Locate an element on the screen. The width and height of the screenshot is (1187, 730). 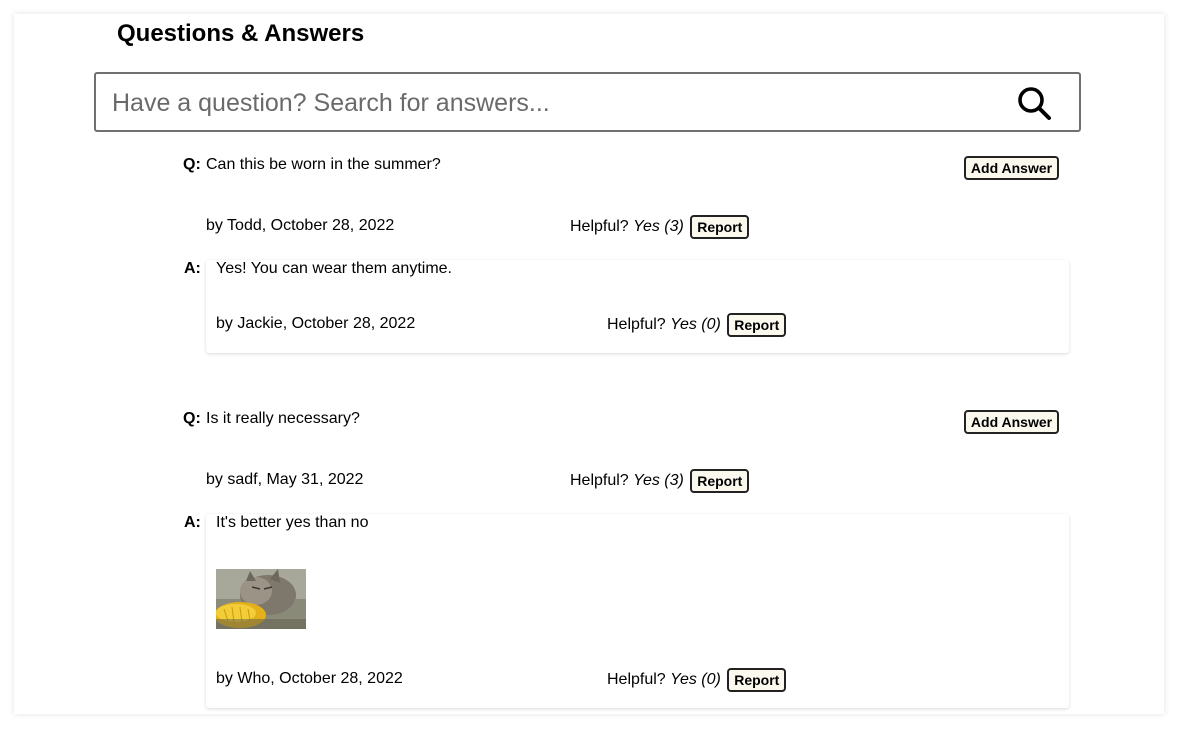
answer-photo-thumbnail is located at coordinates (261, 599).